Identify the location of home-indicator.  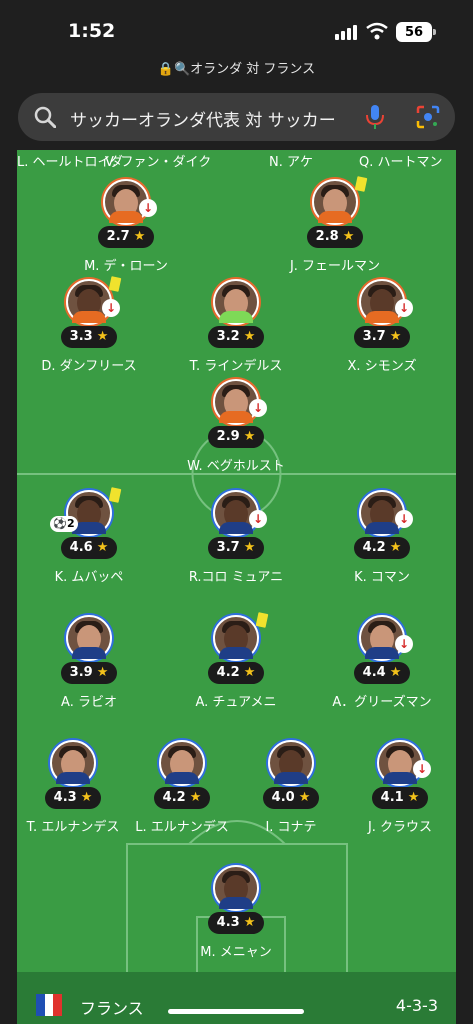
(236, 1011).